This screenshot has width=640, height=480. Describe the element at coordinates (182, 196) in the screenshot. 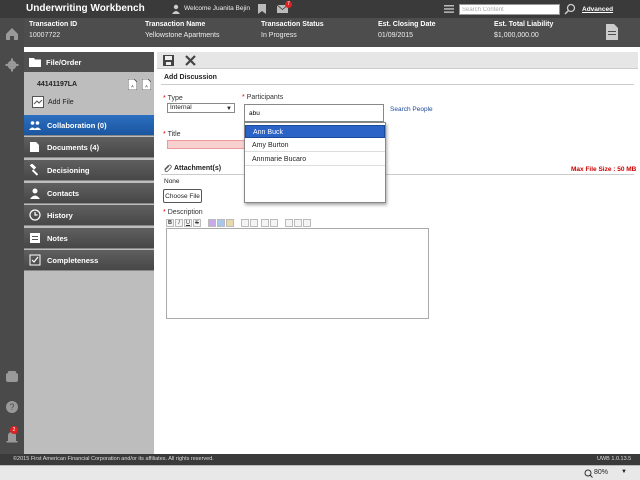

I see `choose-file-button: Choose File` at that location.